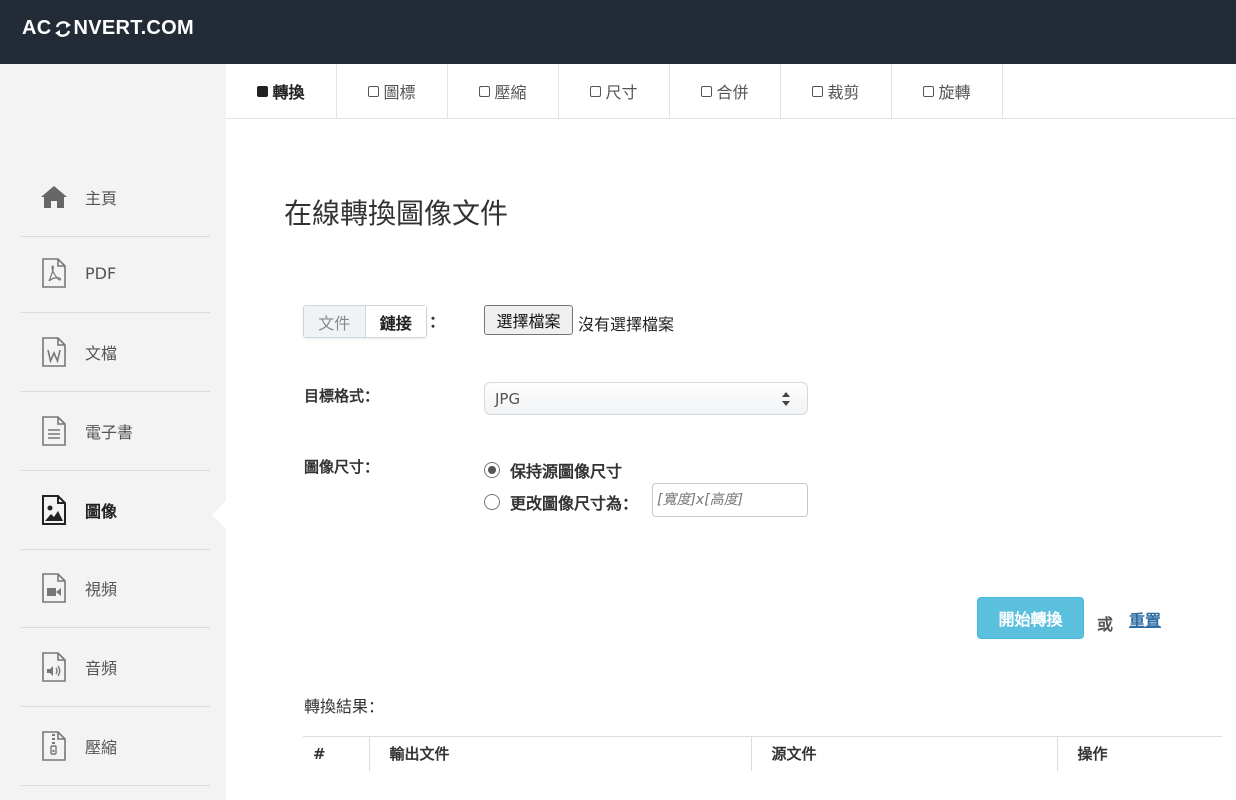 The height and width of the screenshot is (800, 1236). What do you see at coordinates (54, 352) in the screenshot?
I see `word-document-icon` at bounding box center [54, 352].